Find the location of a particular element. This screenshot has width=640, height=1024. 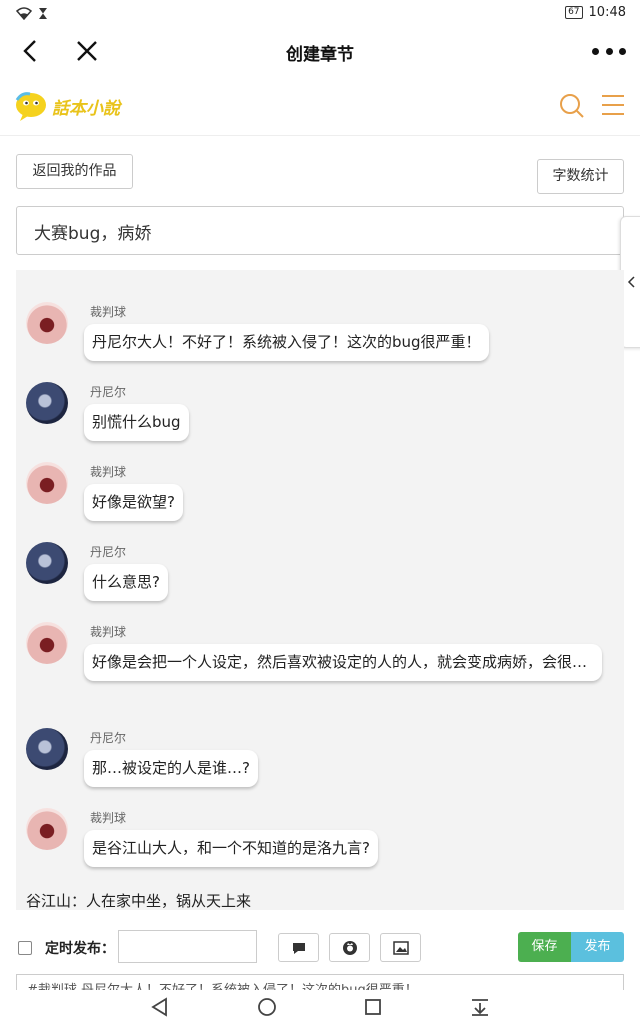

chat-bubble-button is located at coordinates (298, 947).